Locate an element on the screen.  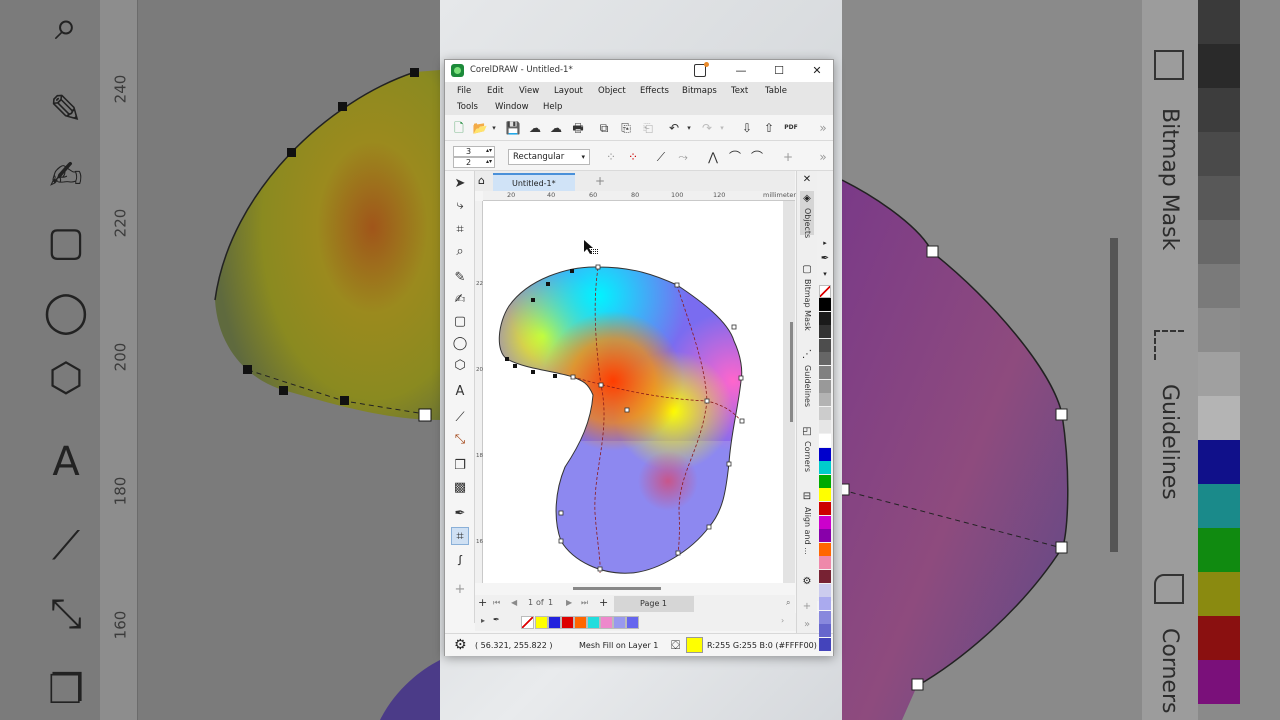
connector-tool-icon: ⤡ is located at coordinates (460, 440).